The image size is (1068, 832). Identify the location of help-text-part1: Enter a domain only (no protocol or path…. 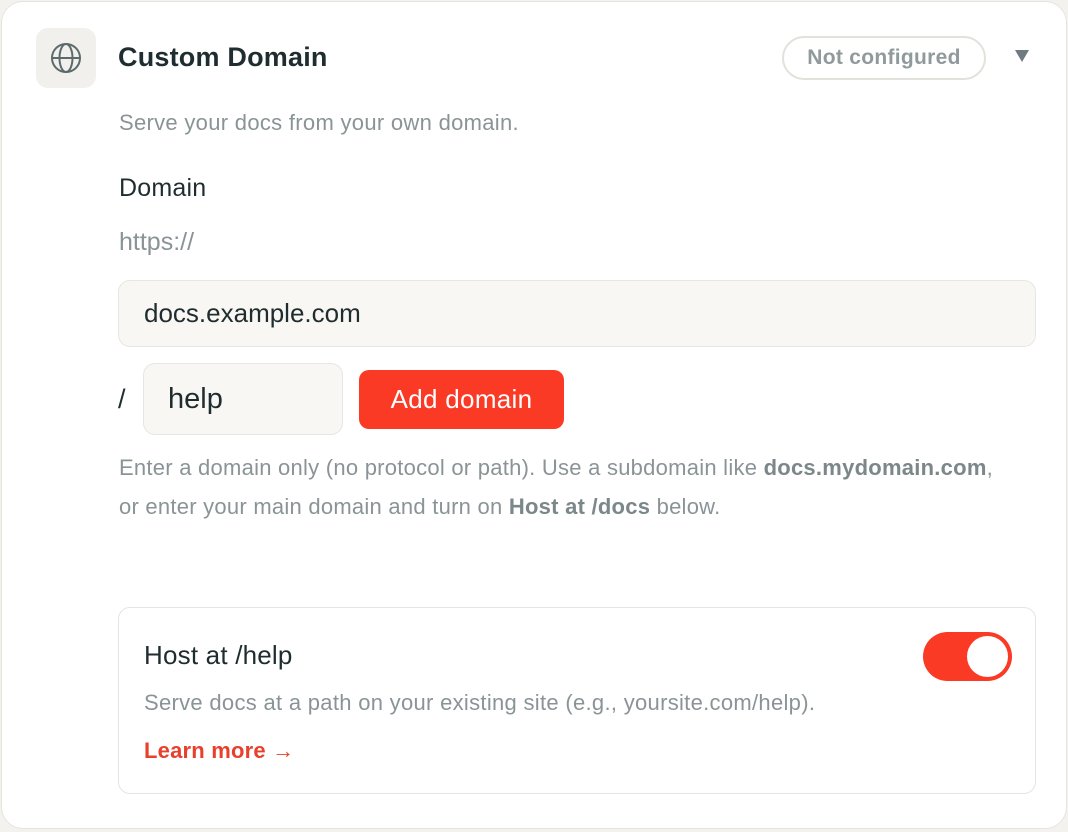
(441, 467).